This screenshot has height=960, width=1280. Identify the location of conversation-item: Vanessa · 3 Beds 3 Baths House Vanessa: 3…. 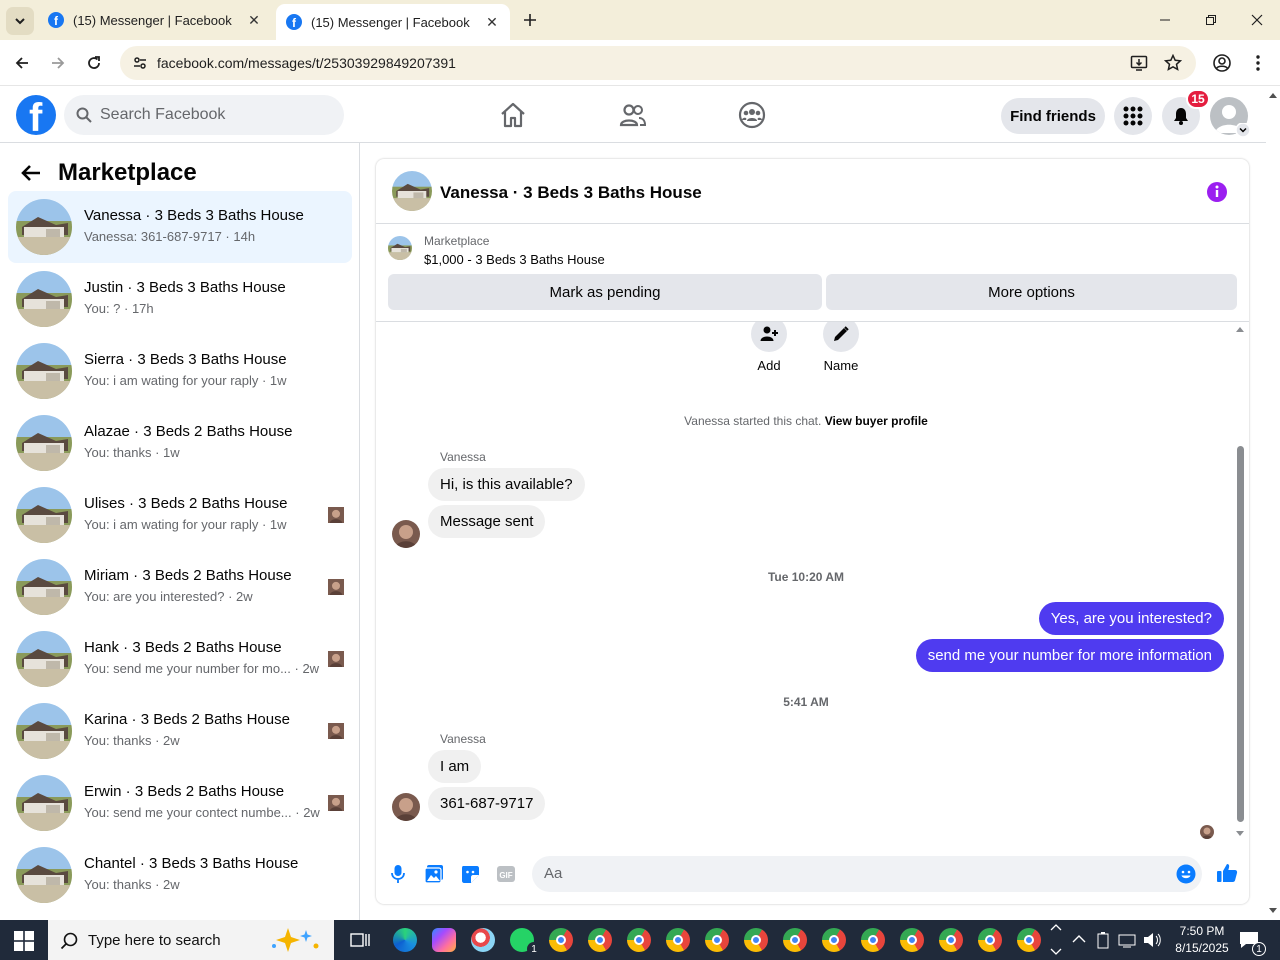
(180, 227).